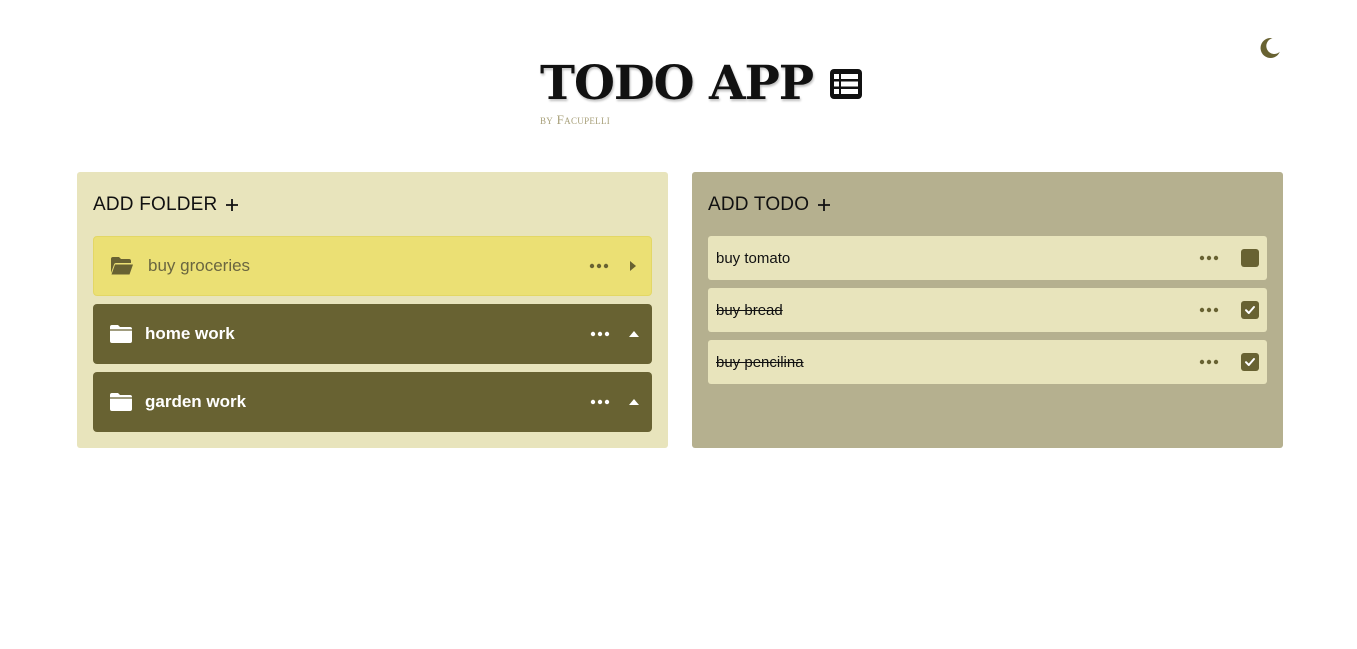 The height and width of the screenshot is (649, 1357). Describe the element at coordinates (957, 362) in the screenshot. I see `todo-text: buy pencilina` at that location.